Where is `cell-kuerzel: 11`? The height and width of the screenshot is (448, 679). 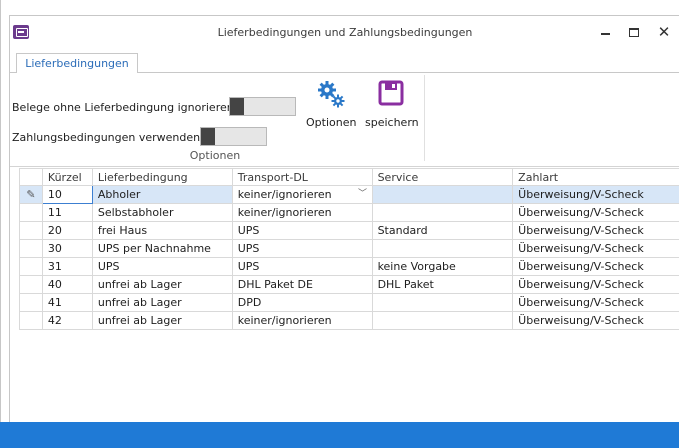
cell-kuerzel: 11 is located at coordinates (67, 212).